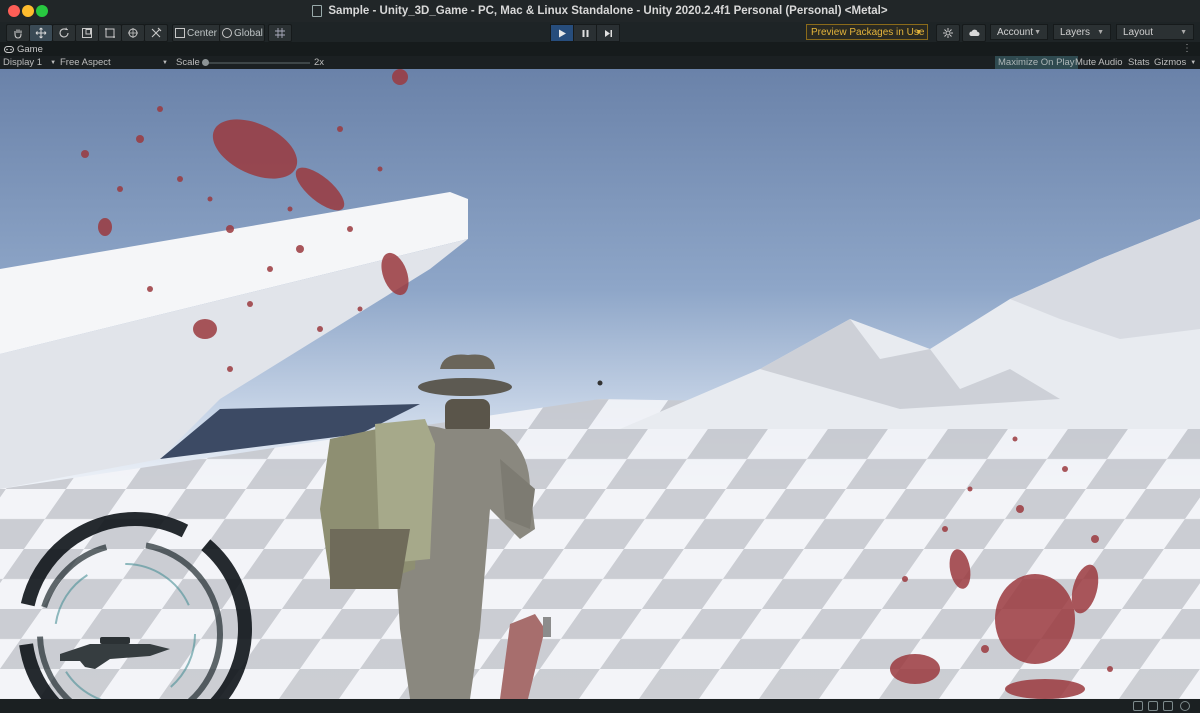  What do you see at coordinates (85, 62) in the screenshot?
I see `aspect-label: Free Aspect` at bounding box center [85, 62].